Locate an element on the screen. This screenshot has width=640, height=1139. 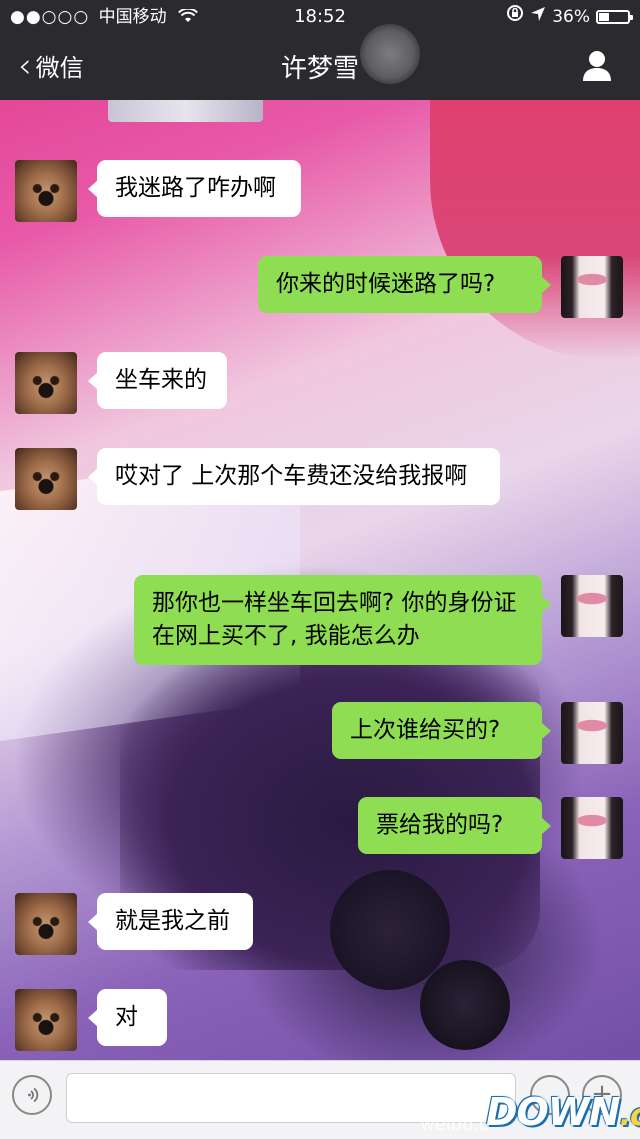
person-icon is located at coordinates (597, 66).